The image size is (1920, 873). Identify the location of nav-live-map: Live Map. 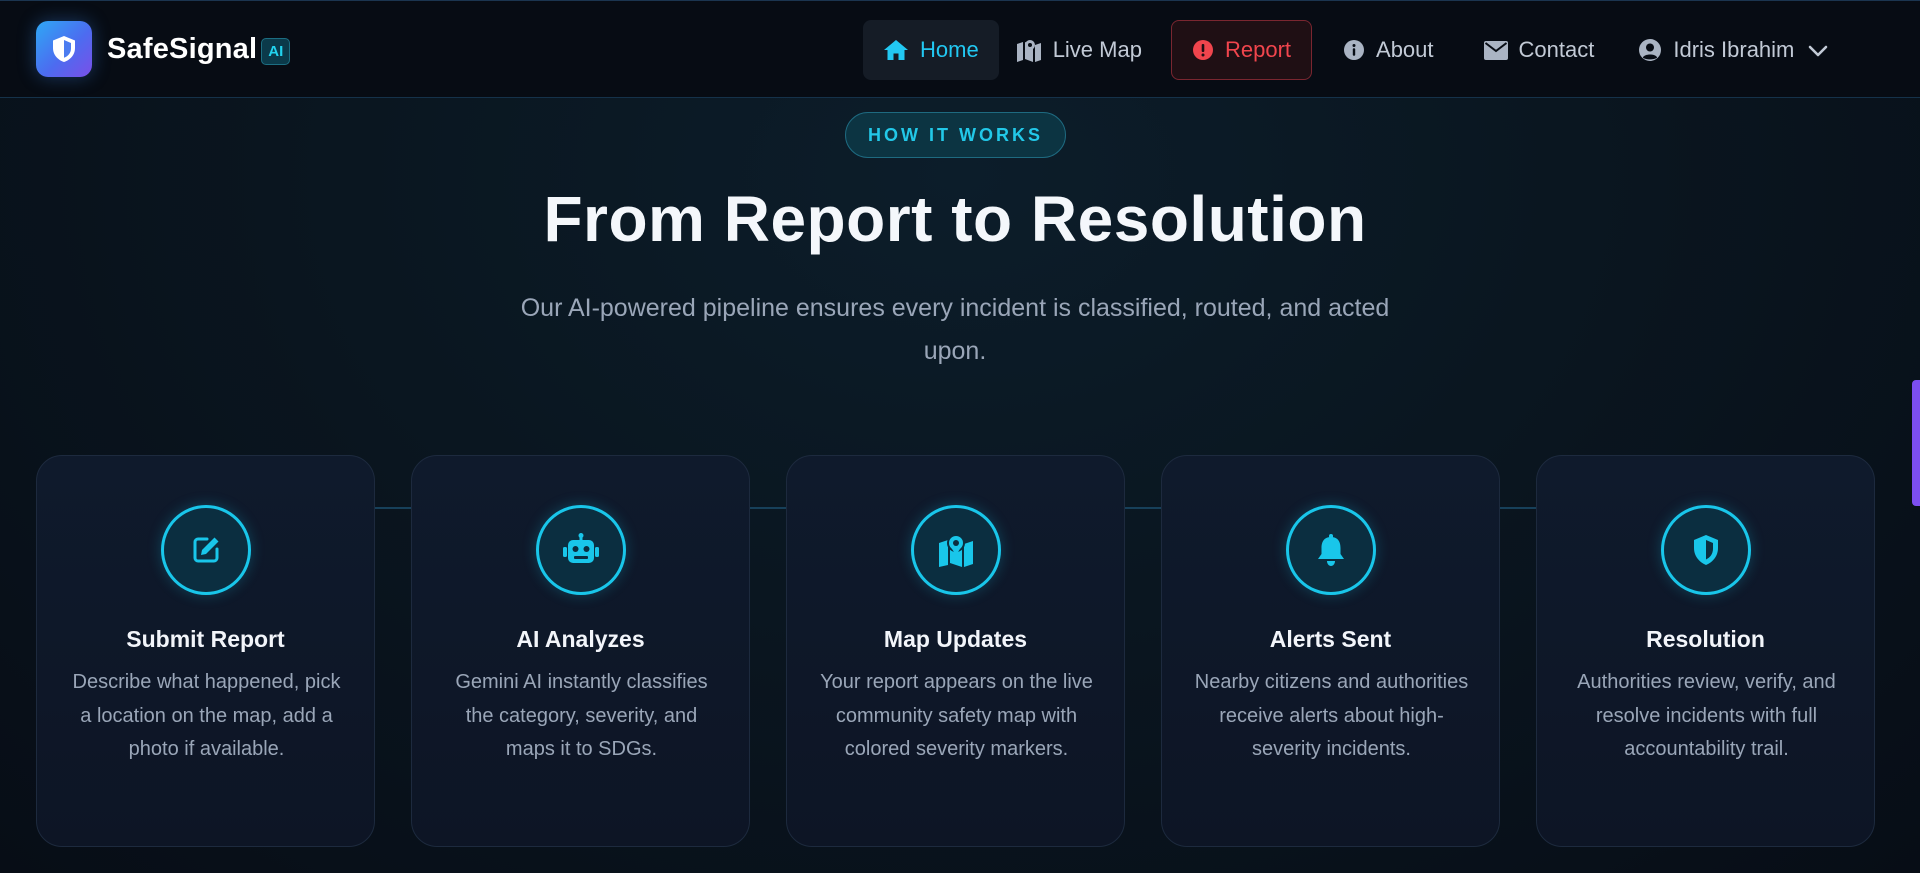
(1085, 50).